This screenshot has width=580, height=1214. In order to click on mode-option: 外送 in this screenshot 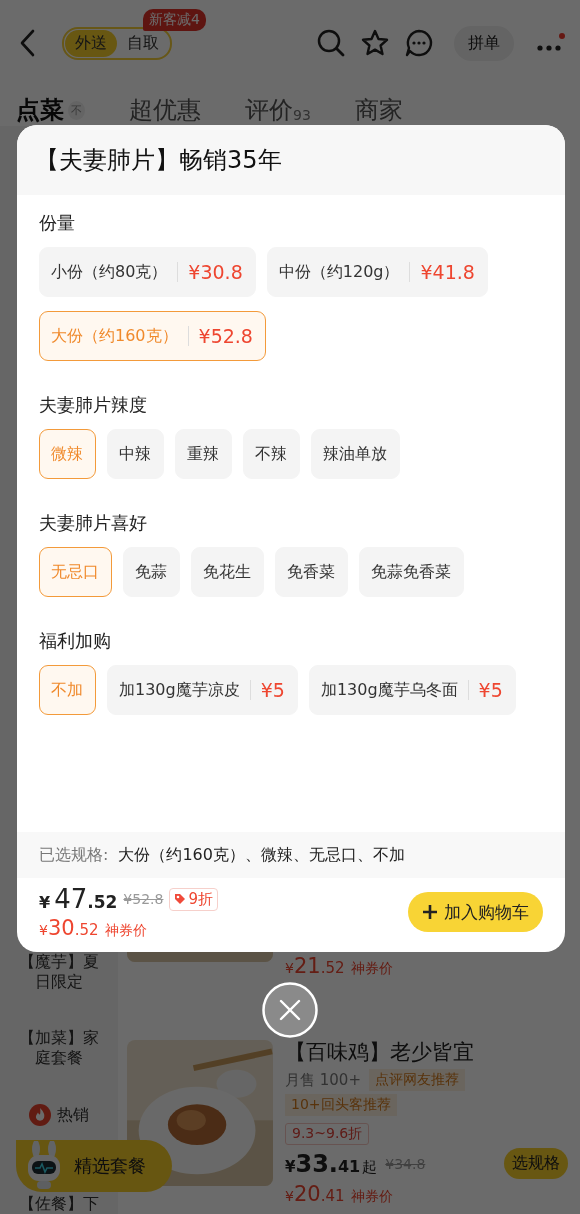, I will do `click(91, 43)`.